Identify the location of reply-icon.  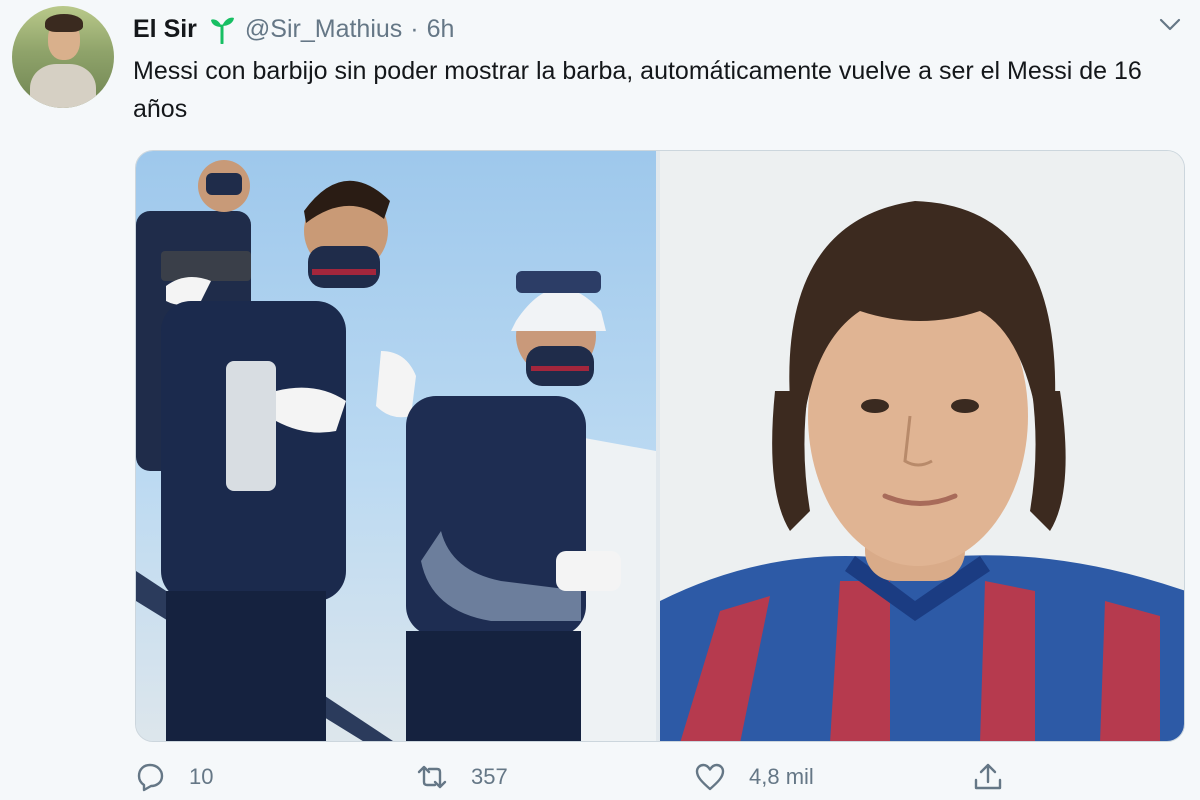
(150, 777).